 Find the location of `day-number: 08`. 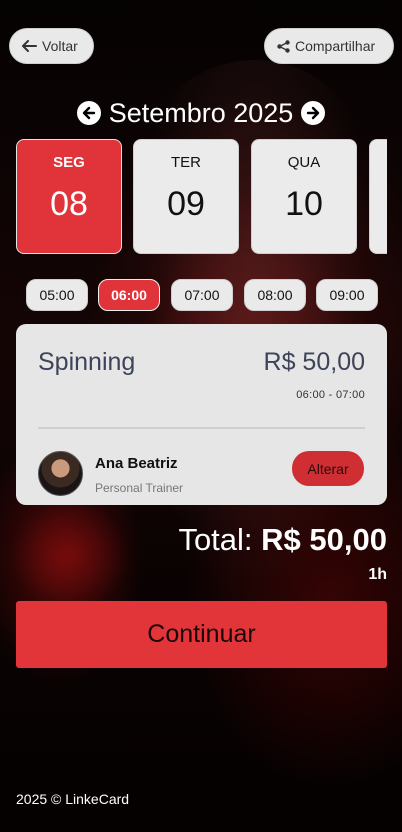

day-number: 08 is located at coordinates (69, 204).